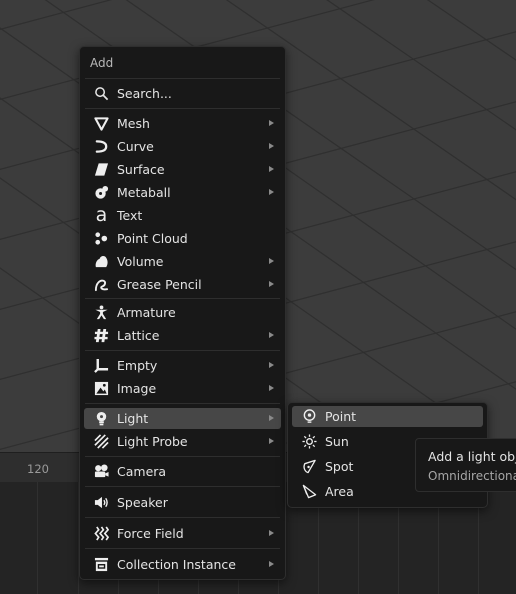  What do you see at coordinates (150, 533) in the screenshot?
I see `menu-item-label: Force Field` at bounding box center [150, 533].